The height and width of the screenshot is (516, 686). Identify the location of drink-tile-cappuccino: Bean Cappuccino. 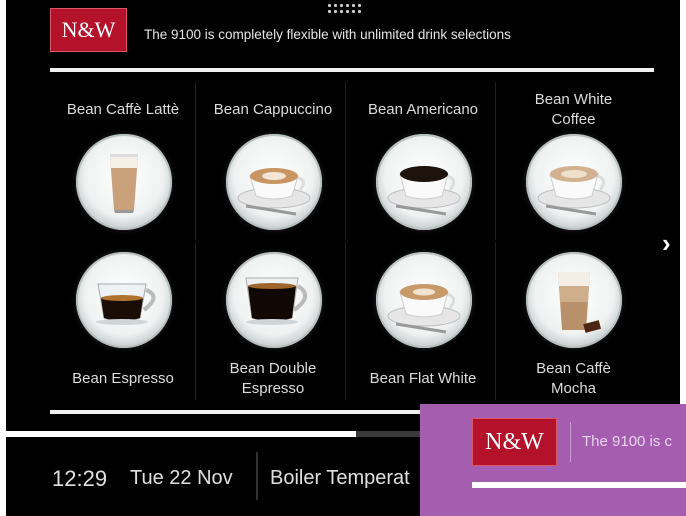
(273, 161).